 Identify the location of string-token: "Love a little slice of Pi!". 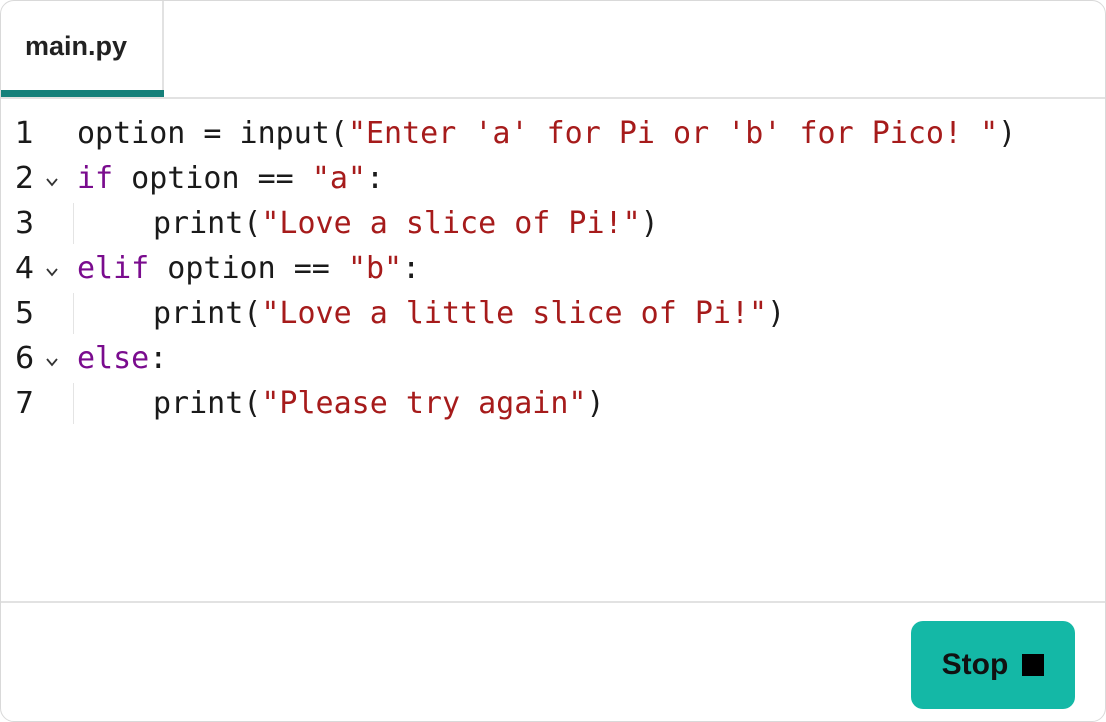
(514, 313).